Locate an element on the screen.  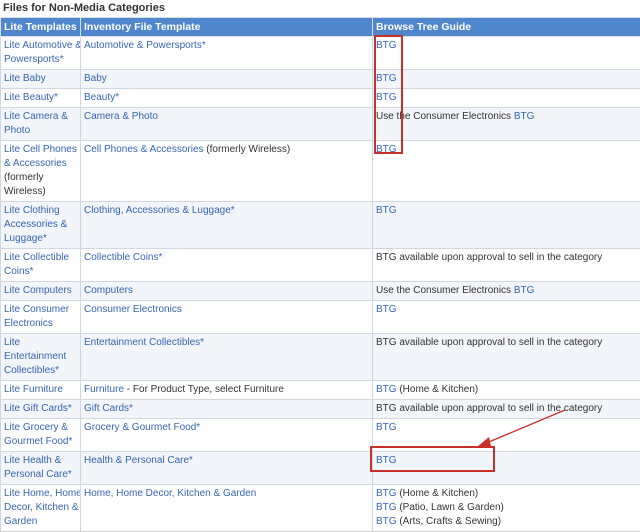
inventory-template-link: Camera & Photo is located at coordinates (121, 116).